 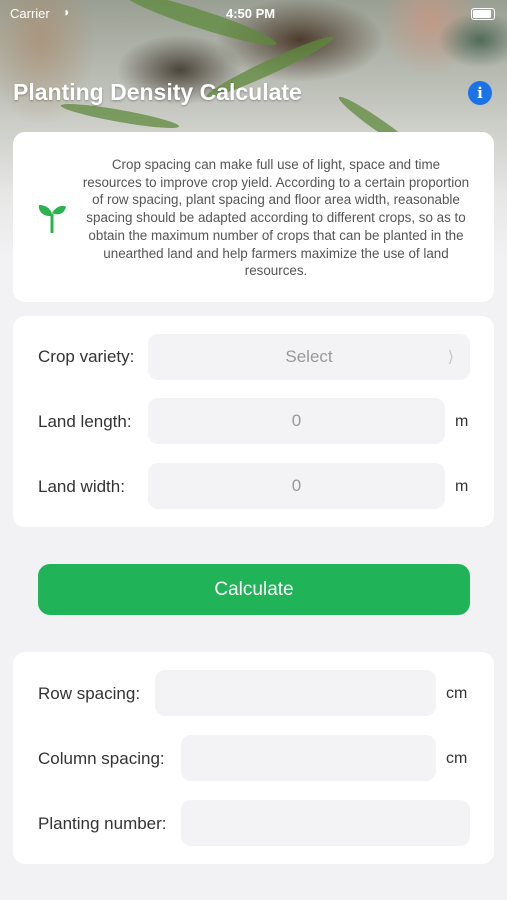 I want to click on page-title: Planting Density Calculate, so click(x=157, y=92).